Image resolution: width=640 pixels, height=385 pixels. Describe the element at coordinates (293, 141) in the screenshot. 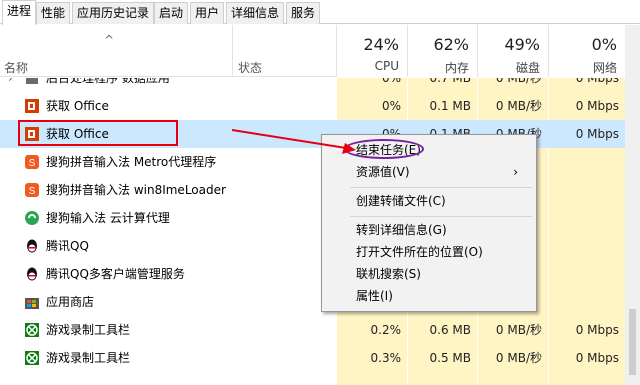

I see `annotation-arrow-icon` at that location.